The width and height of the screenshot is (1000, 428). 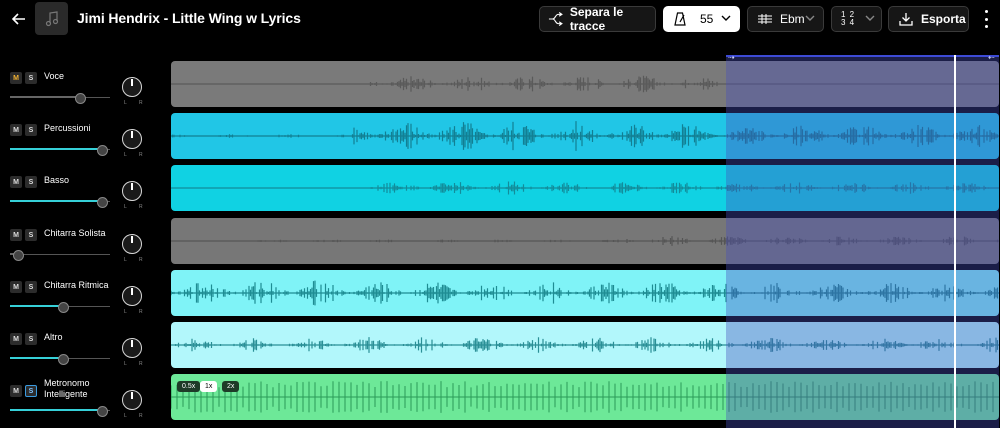 I want to click on track-controls: M S Voce L R, so click(x=85, y=86).